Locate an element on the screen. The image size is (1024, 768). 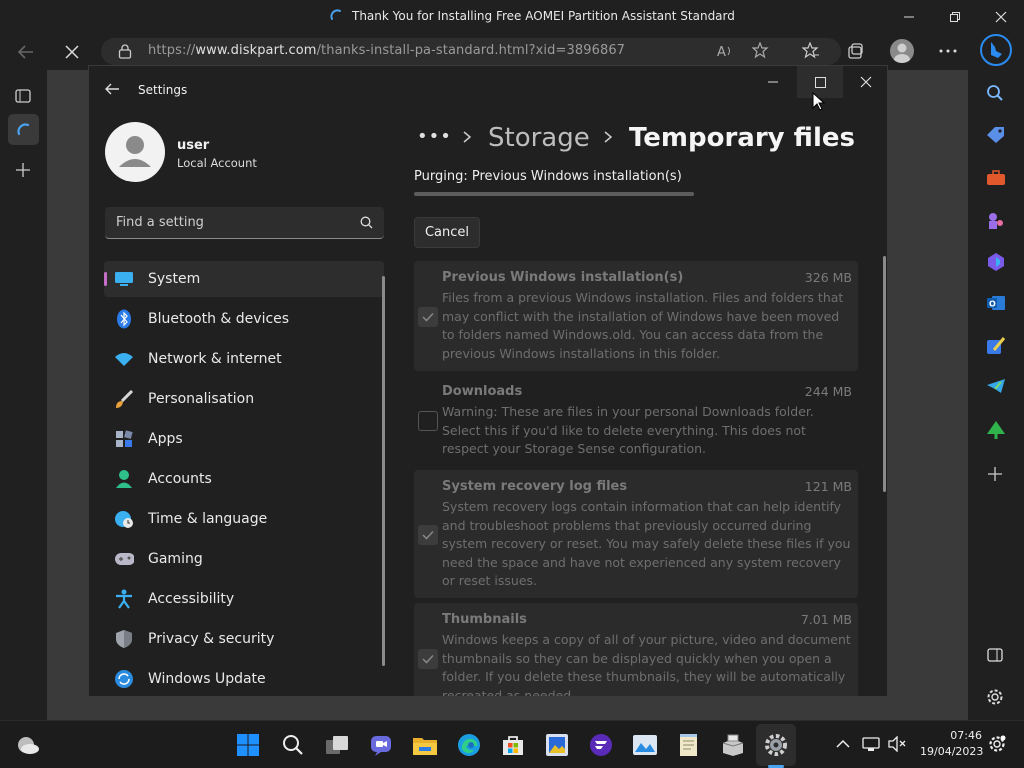
file-card-title: System recovery log files is located at coordinates (535, 486).